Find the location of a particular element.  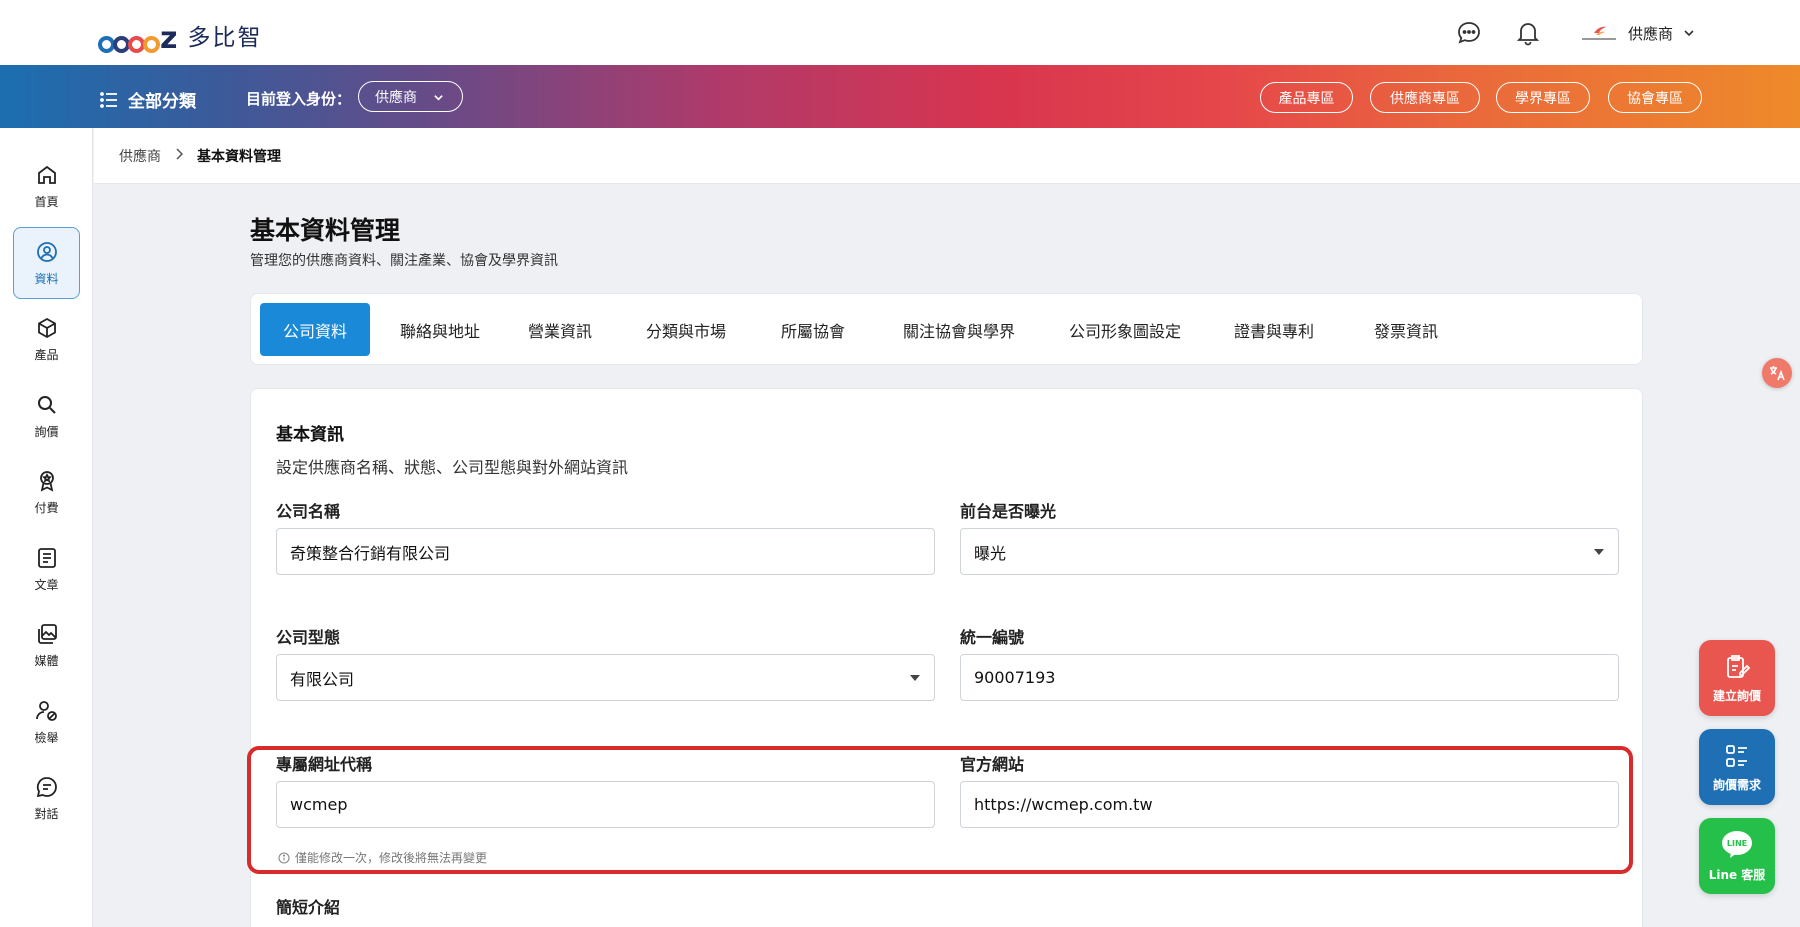

page-subtitle: 管理您的供應商資料、關注產業、協會及學界資訊 is located at coordinates (404, 261).